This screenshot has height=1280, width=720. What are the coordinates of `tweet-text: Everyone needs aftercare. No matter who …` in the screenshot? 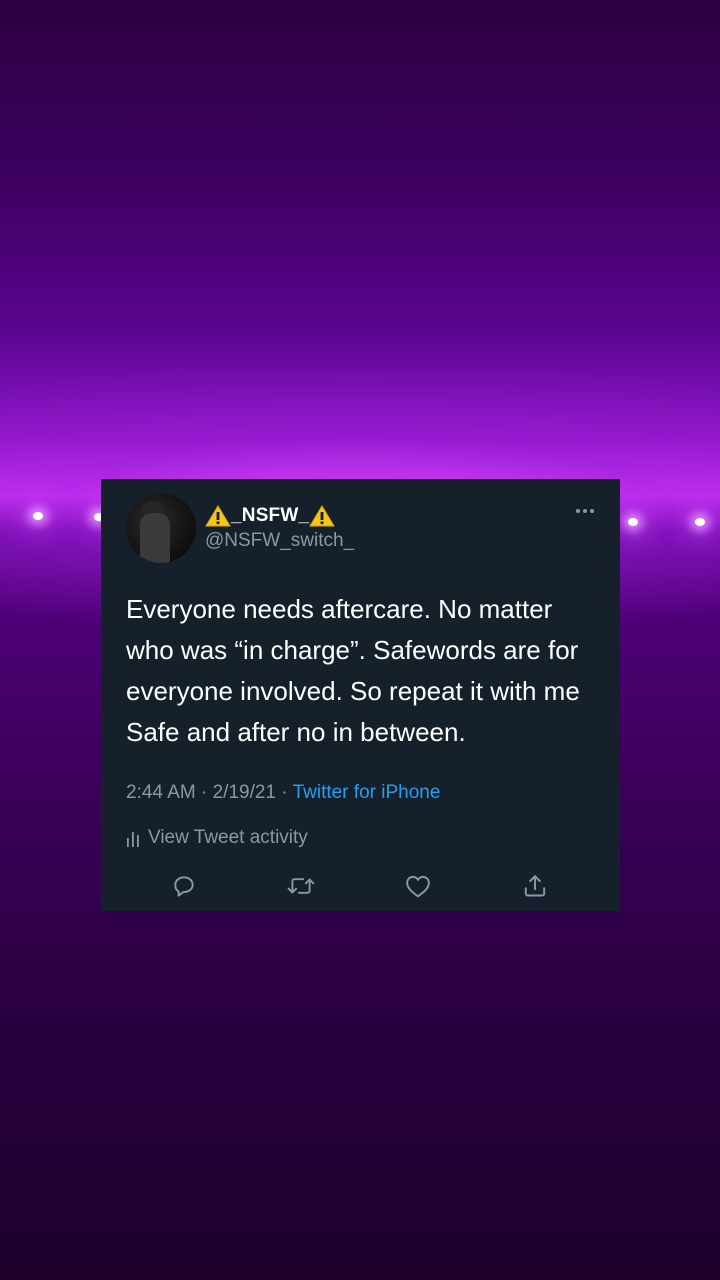 It's located at (353, 670).